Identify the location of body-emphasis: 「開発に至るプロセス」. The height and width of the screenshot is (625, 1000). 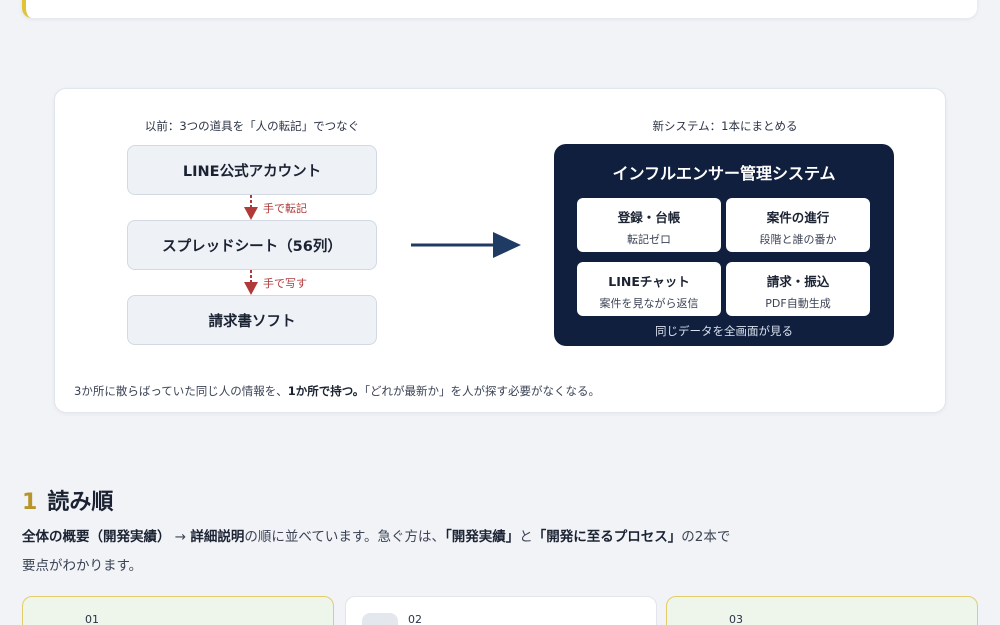
(607, 537).